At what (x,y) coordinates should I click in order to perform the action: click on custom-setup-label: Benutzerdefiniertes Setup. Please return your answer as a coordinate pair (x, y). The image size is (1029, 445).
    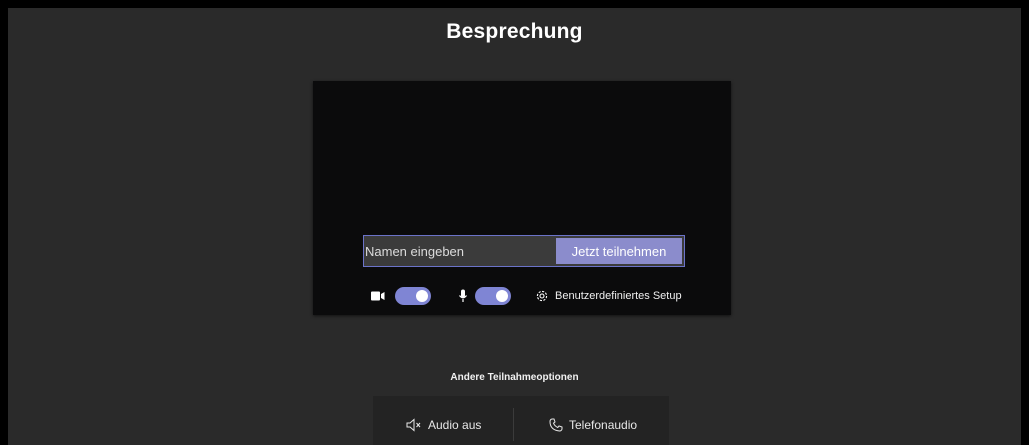
    Looking at the image, I should click on (618, 296).